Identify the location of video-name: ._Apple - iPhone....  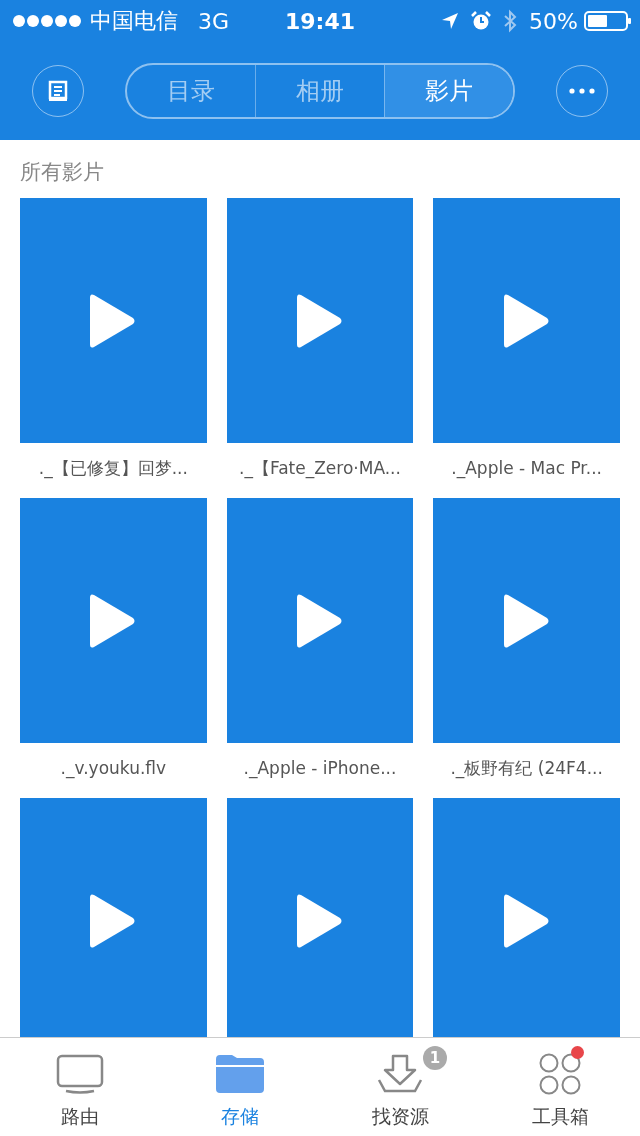
(320, 769).